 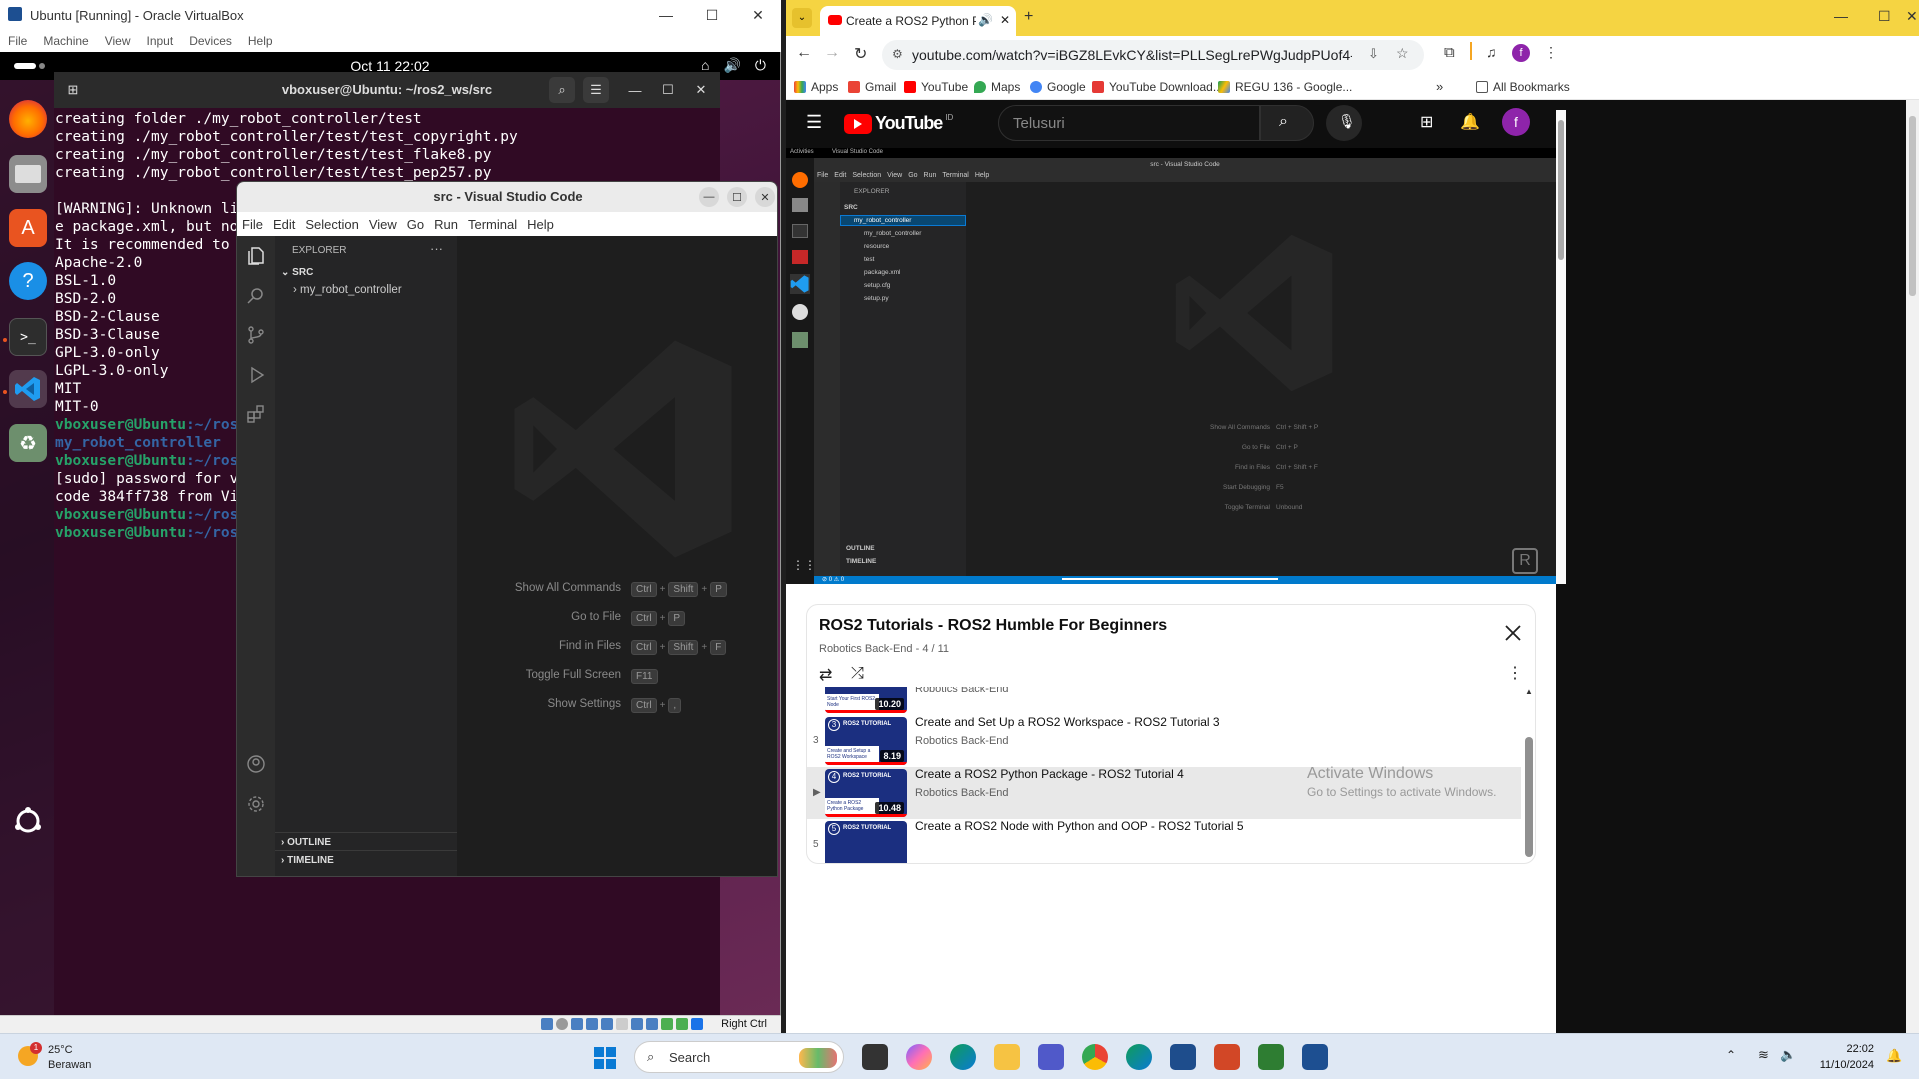 I want to click on accounts-icon, so click(x=256, y=764).